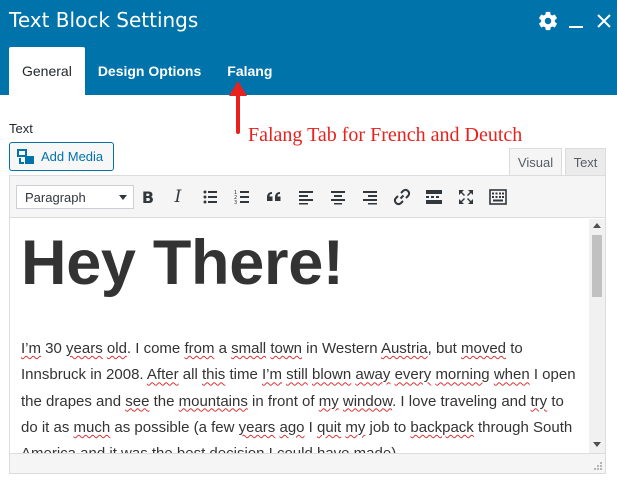 The width and height of the screenshot is (617, 483). I want to click on link-icon, so click(402, 197).